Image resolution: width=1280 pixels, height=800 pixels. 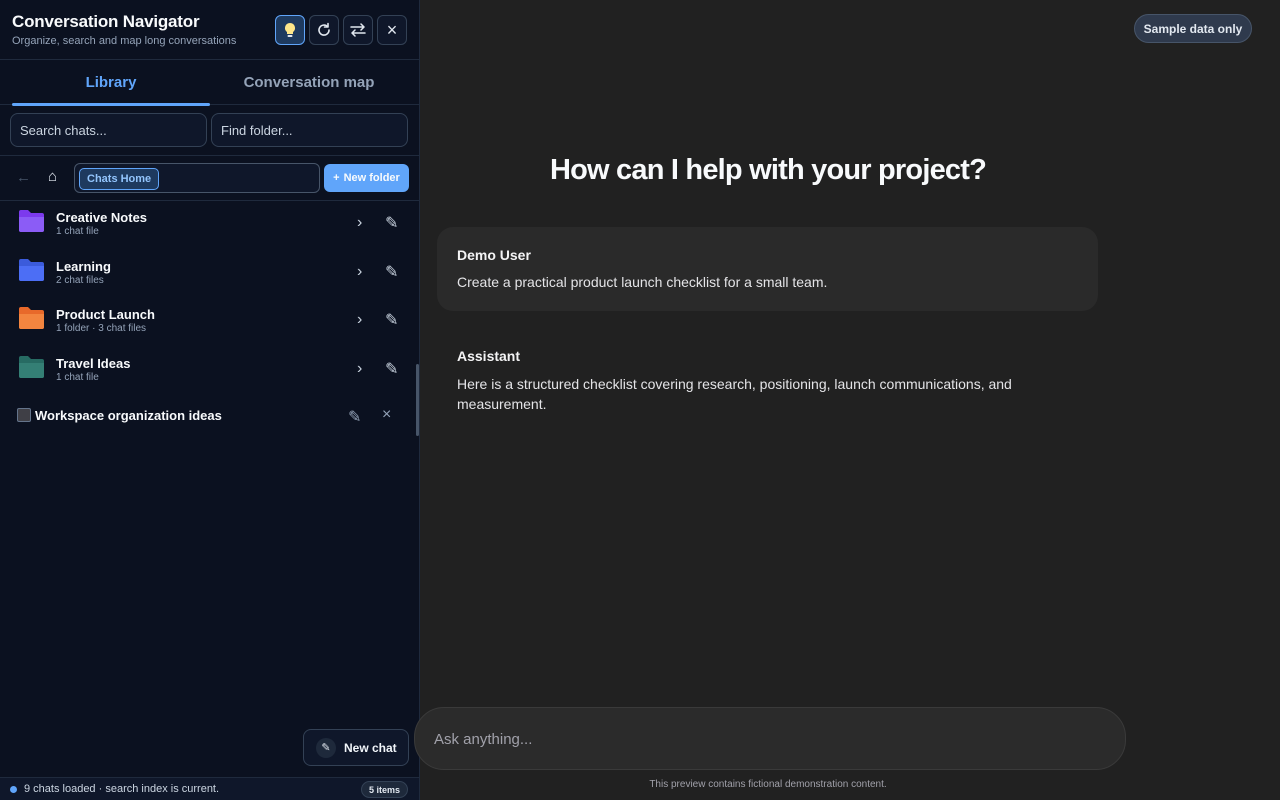 What do you see at coordinates (417, 400) in the screenshot?
I see `sidebar-scrollbar` at bounding box center [417, 400].